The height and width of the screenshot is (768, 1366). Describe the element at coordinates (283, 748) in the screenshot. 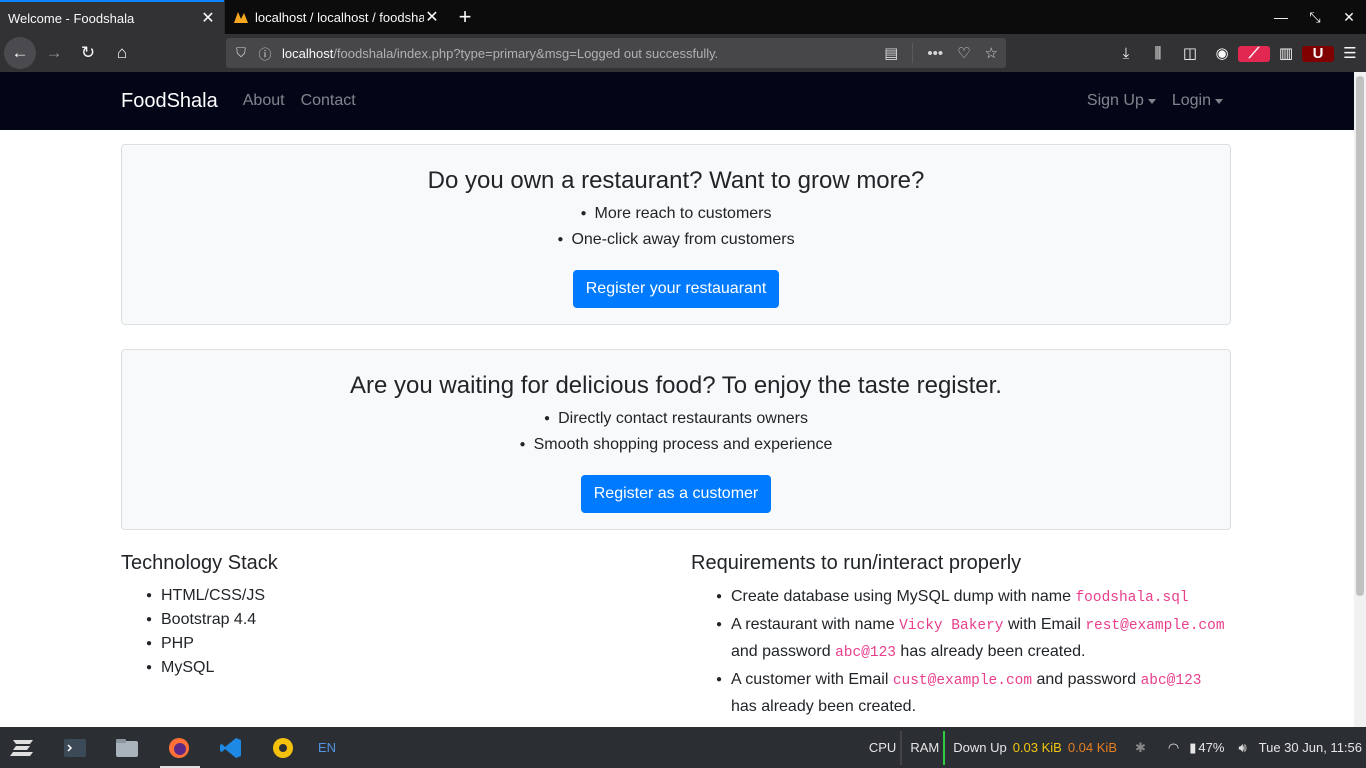

I see `music-player-icon` at that location.